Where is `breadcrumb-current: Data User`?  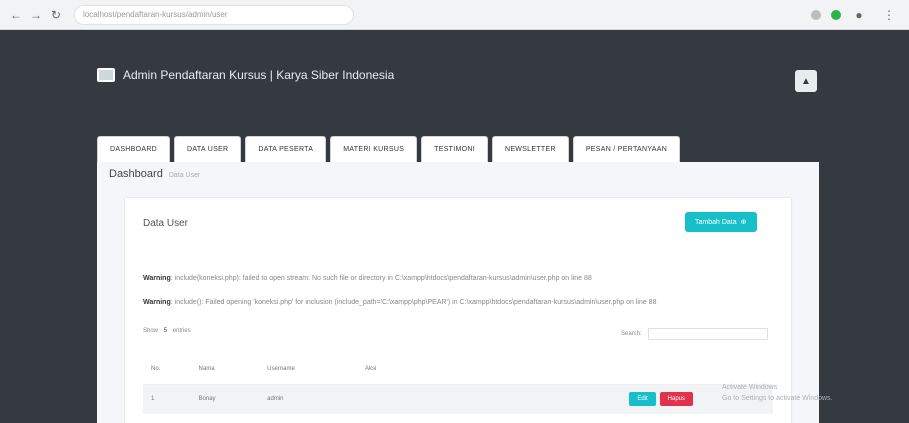
breadcrumb-current: Data User is located at coordinates (184, 175).